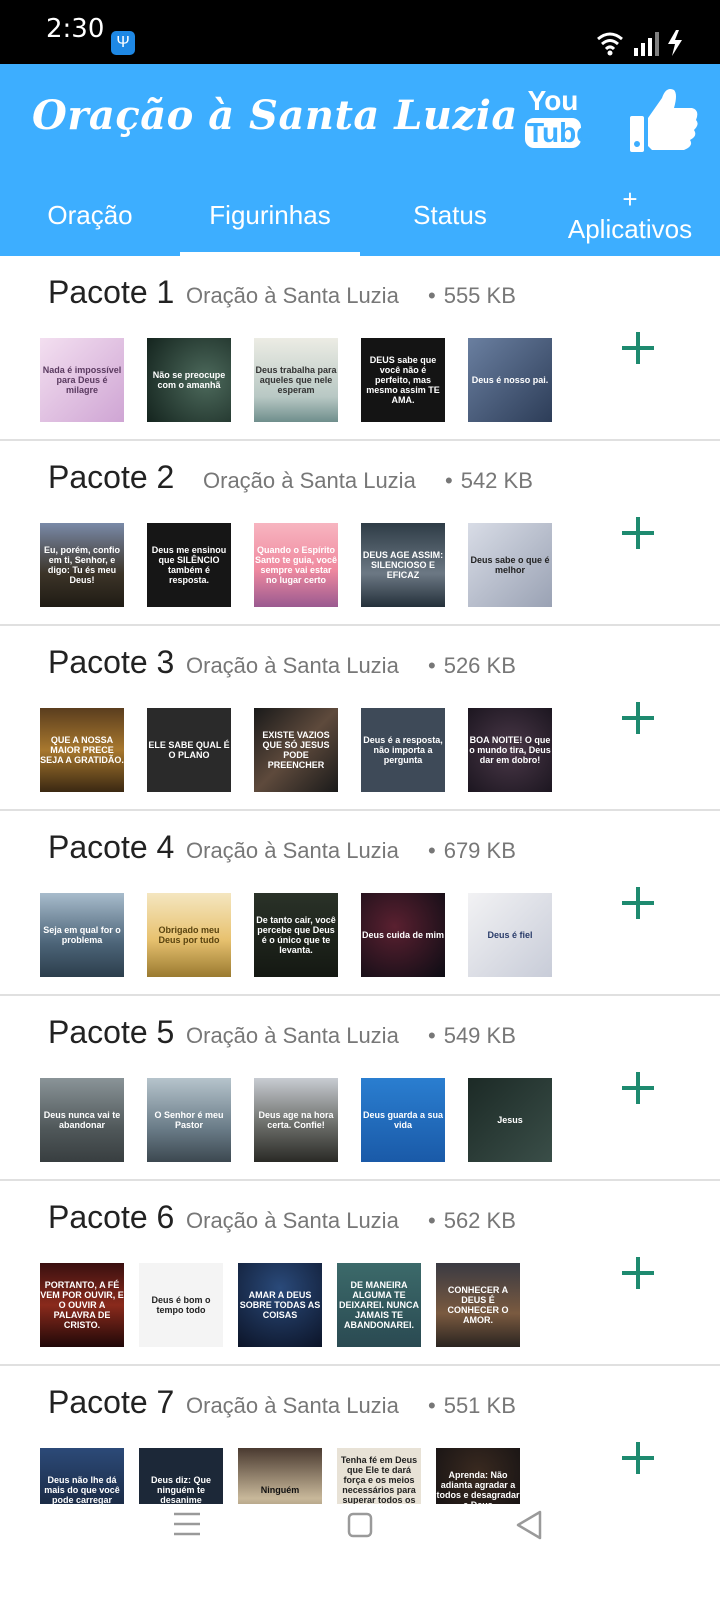 The height and width of the screenshot is (1600, 720). Describe the element at coordinates (472, 1036) in the screenshot. I see `pack-size: 549 KB` at that location.